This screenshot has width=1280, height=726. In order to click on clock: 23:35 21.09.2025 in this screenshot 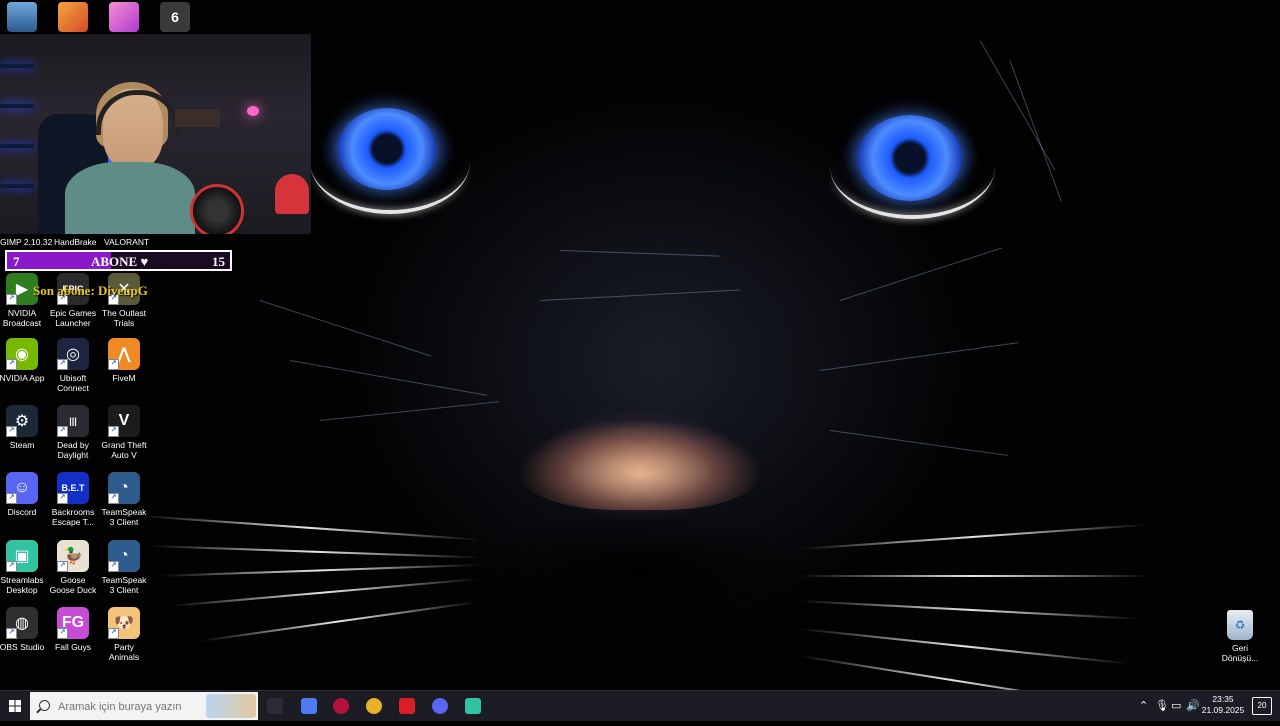, I will do `click(1223, 705)`.